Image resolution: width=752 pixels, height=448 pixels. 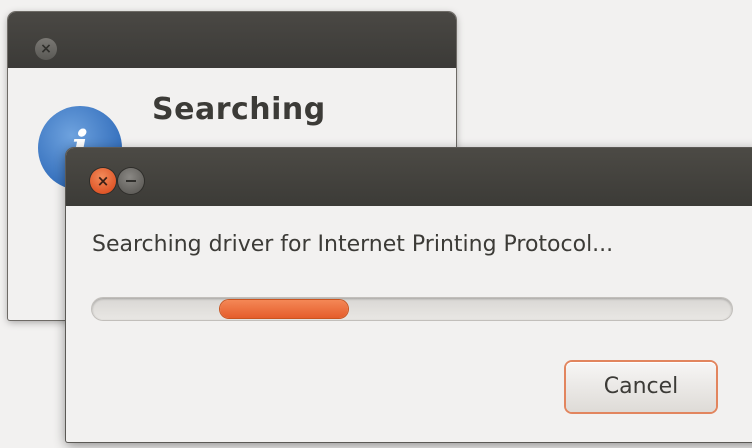 I want to click on background-dialog-title: Searching, so click(x=239, y=109).